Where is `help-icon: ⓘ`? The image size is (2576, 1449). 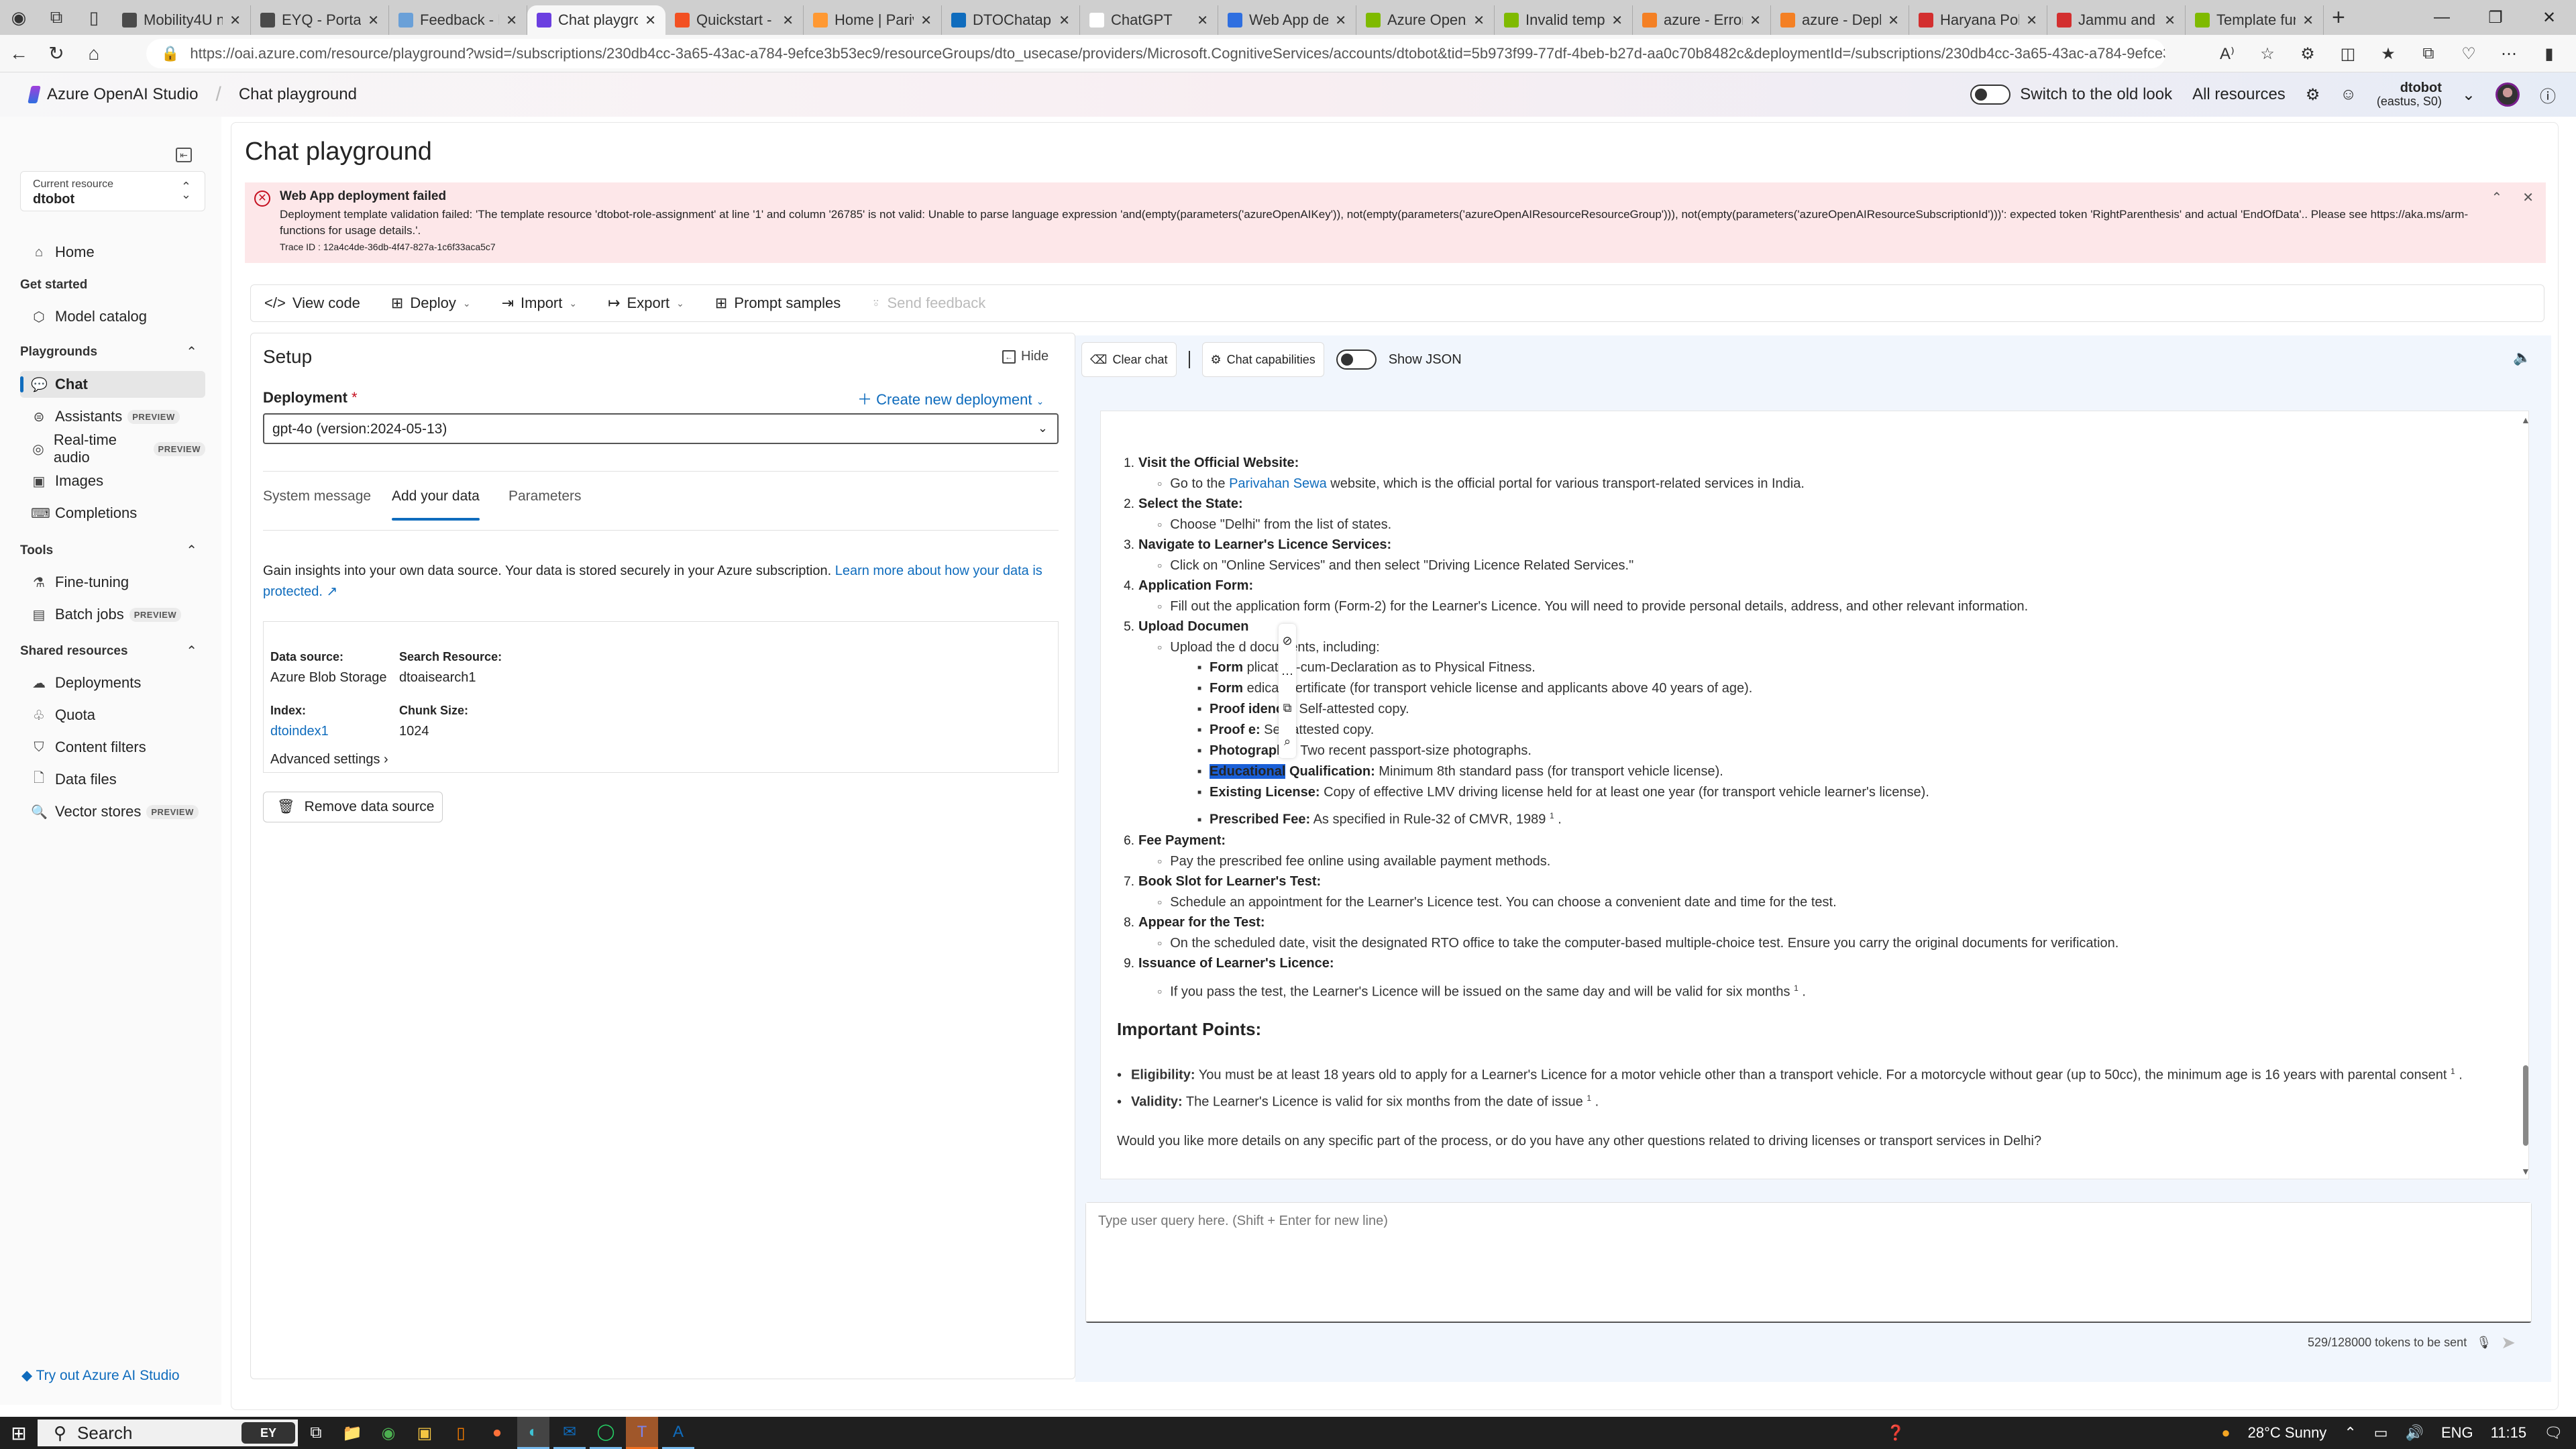 help-icon: ⓘ is located at coordinates (2548, 95).